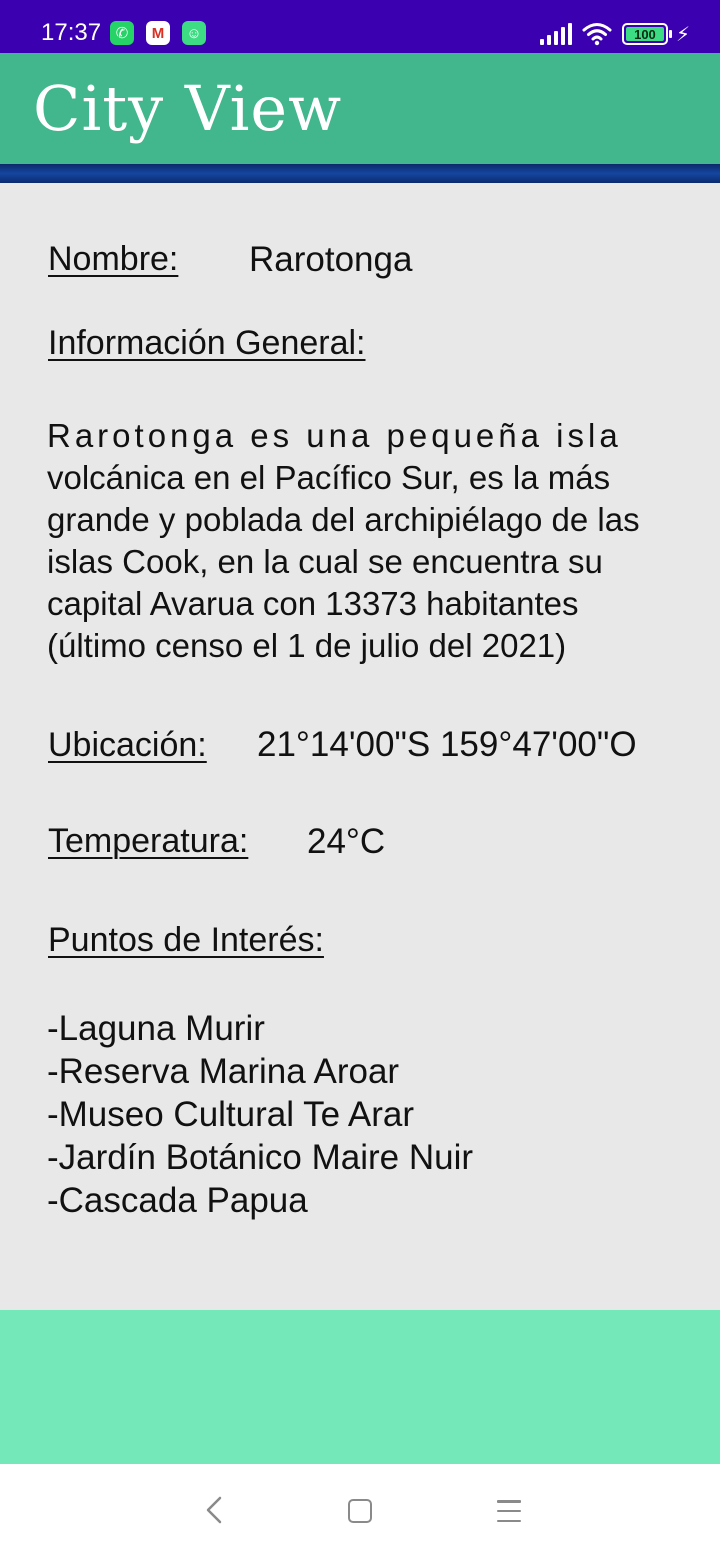 This screenshot has height=1560, width=720. Describe the element at coordinates (148, 841) in the screenshot. I see `temperature-label: Temperatura:` at that location.